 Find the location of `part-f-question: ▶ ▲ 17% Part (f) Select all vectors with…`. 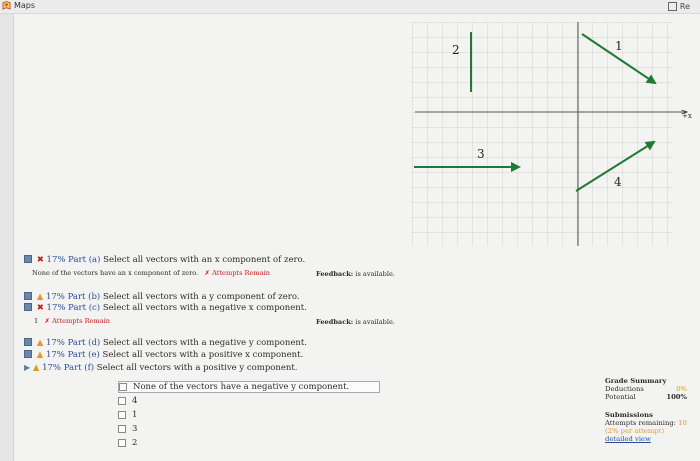

part-f-question: ▶ ▲ 17% Part (f) Select all vectors with… is located at coordinates (161, 368).